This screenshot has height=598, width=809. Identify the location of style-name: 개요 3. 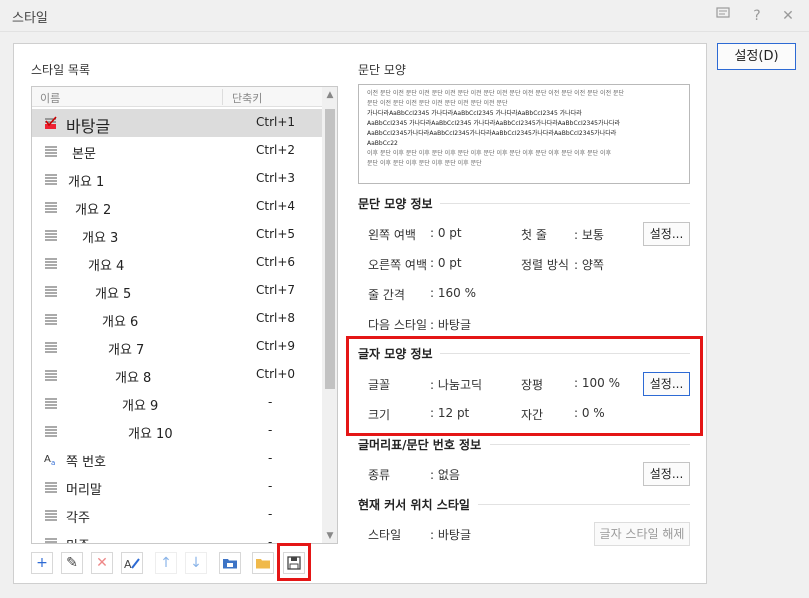
(100, 238).